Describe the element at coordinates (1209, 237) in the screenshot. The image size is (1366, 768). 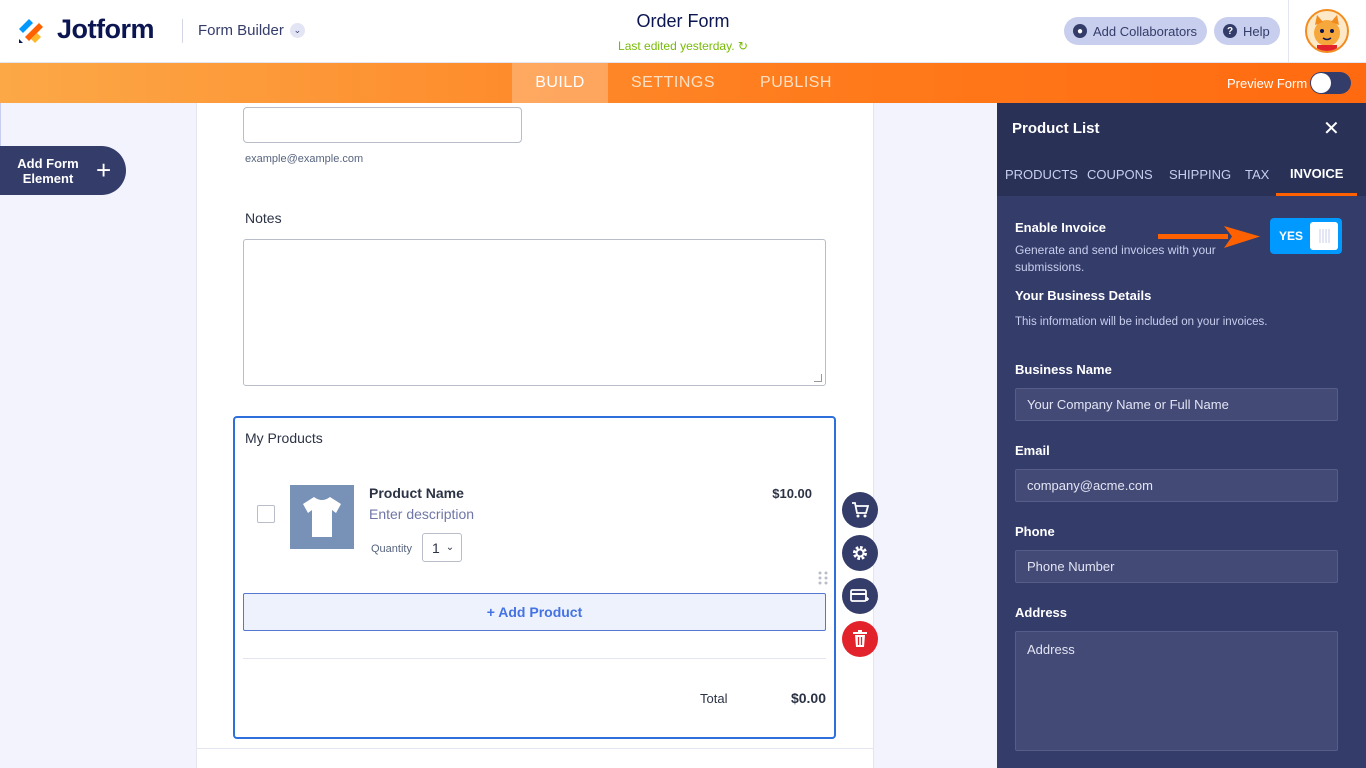
I see `arrow-right-icon` at that location.